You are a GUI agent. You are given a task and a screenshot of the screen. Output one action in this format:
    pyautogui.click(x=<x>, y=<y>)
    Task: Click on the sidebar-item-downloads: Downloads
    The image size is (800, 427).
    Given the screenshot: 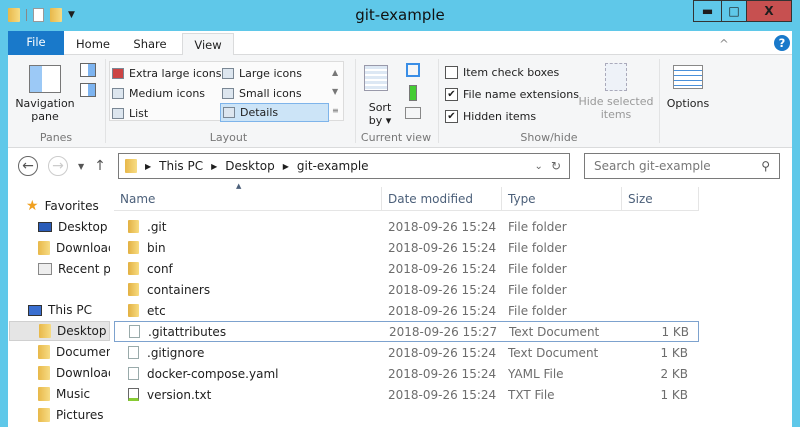 What is the action you would take?
    pyautogui.click(x=74, y=248)
    